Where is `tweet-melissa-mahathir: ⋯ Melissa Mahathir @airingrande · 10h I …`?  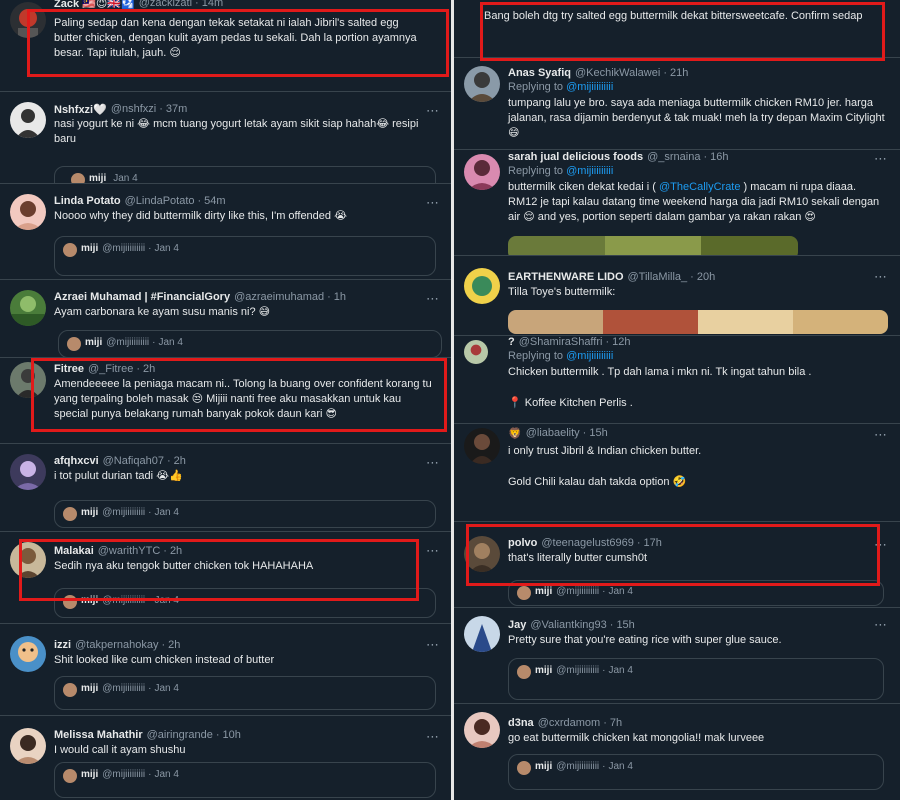
tweet-melissa-mahathir: ⋯ Melissa Mahathir @airingrande · 10h I … is located at coordinates (226, 758).